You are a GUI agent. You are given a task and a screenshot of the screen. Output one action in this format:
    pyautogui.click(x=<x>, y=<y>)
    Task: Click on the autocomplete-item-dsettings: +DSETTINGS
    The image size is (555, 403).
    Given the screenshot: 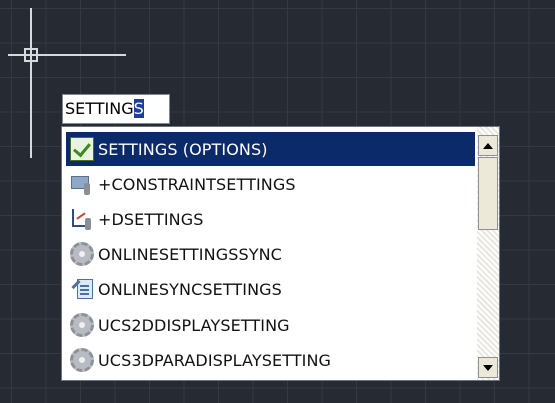 What is the action you would take?
    pyautogui.click(x=270, y=219)
    